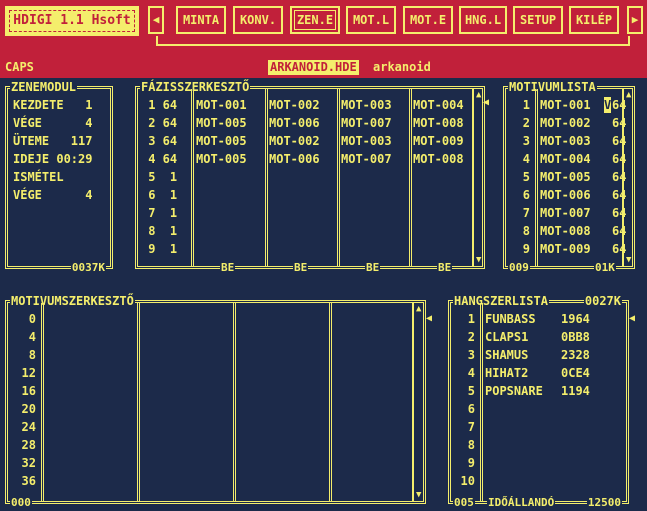  Describe the element at coordinates (195, 87) in the screenshot. I see `fazisszerkeszto-title: FÁZISSZERKESZTŐ` at that location.